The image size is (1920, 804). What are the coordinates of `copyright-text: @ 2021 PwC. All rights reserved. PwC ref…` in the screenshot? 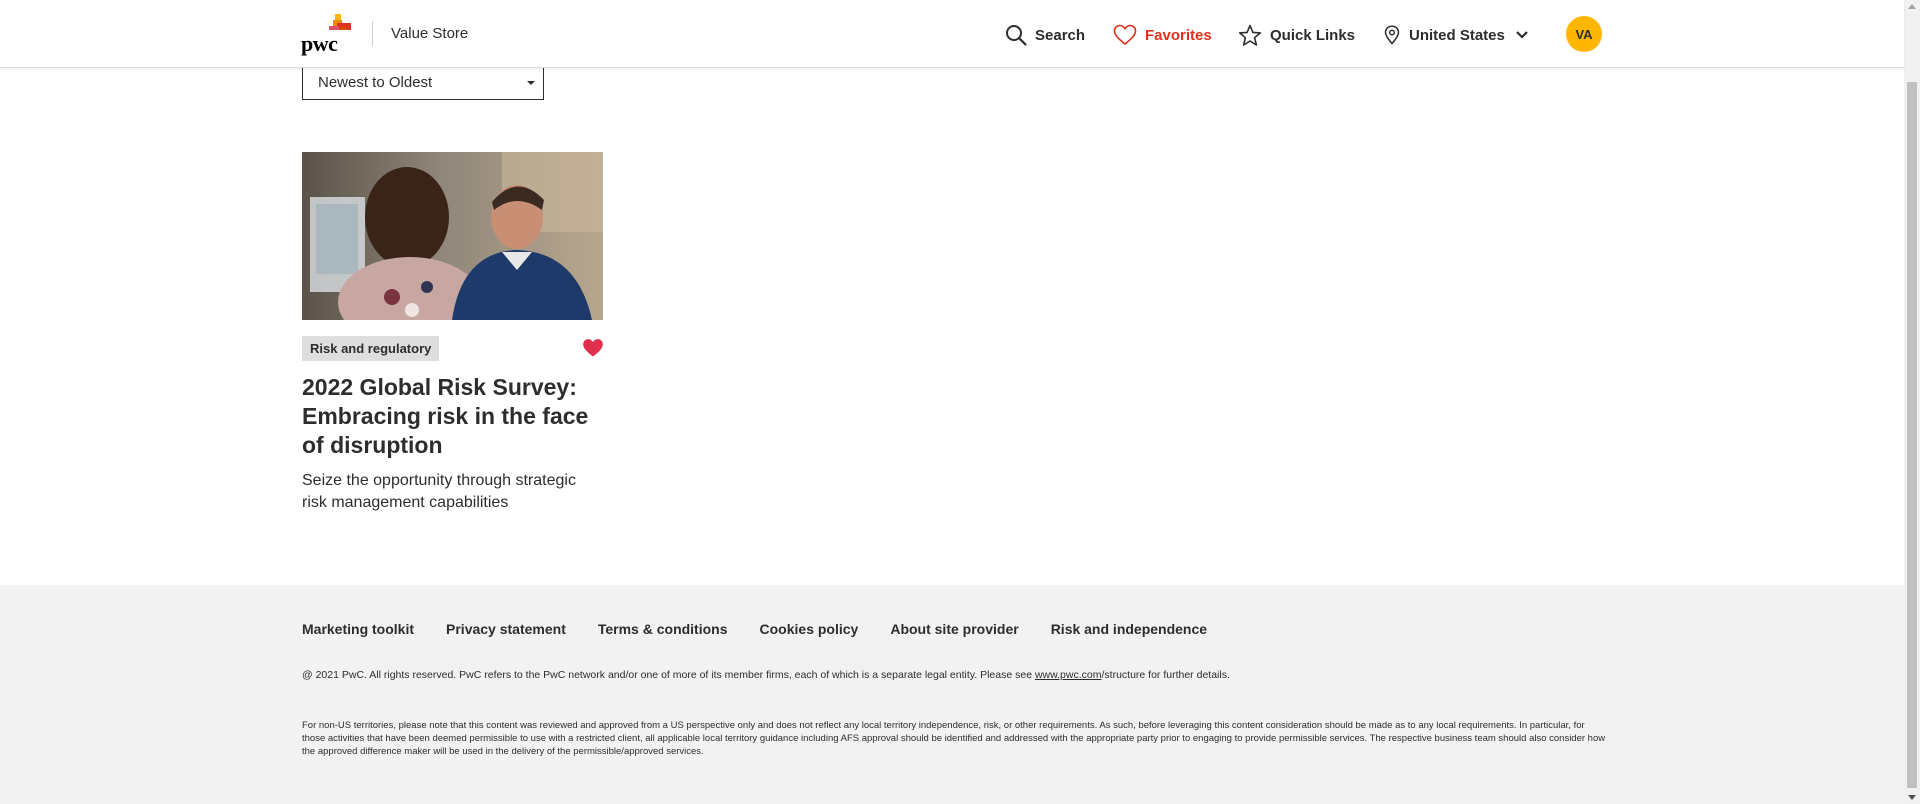 It's located at (766, 675).